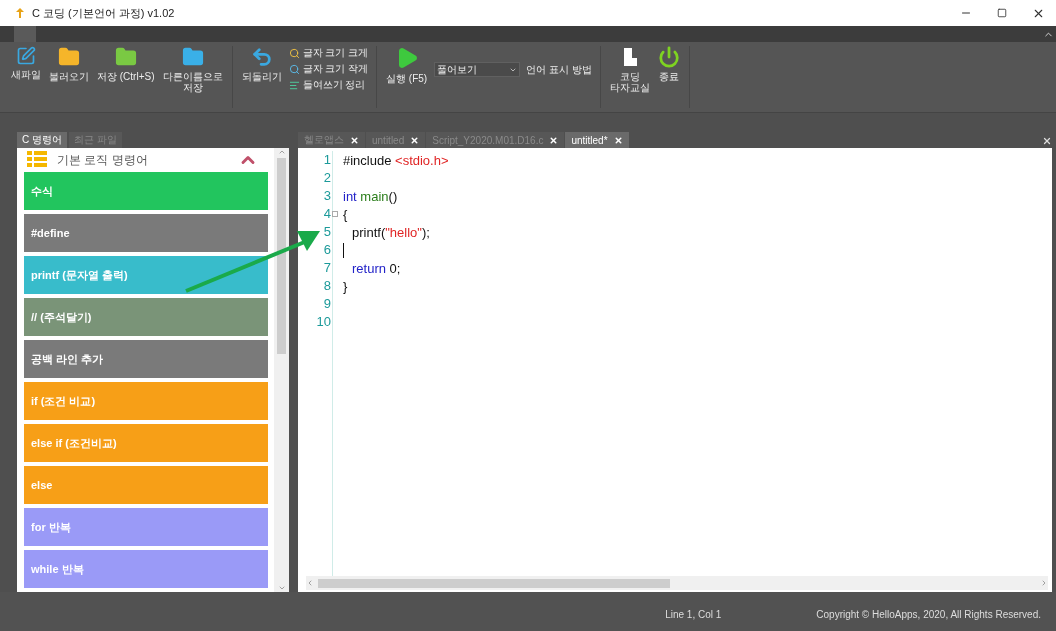 This screenshot has height=631, width=1056. Describe the element at coordinates (146, 359) in the screenshot. I see `command-item: 공백 라인 추가` at that location.